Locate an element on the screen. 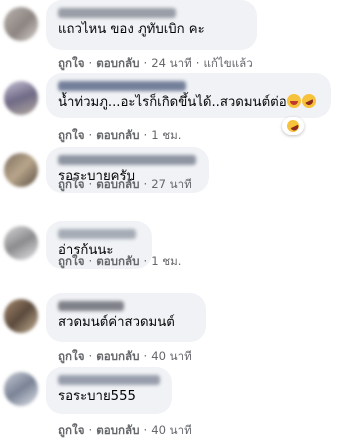 The height and width of the screenshot is (442, 363). reaction-badge is located at coordinates (293, 126).